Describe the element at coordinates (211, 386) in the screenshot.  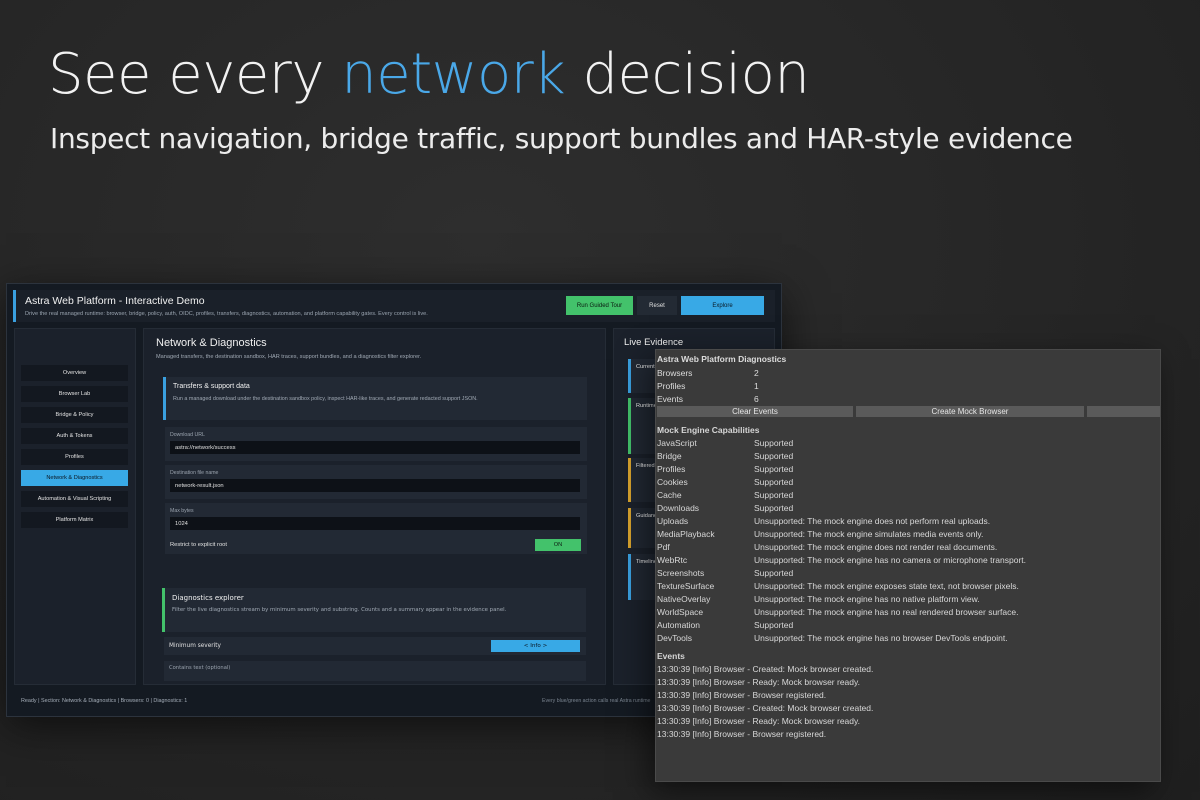
I see `transfers-title: Transfers & support data` at that location.